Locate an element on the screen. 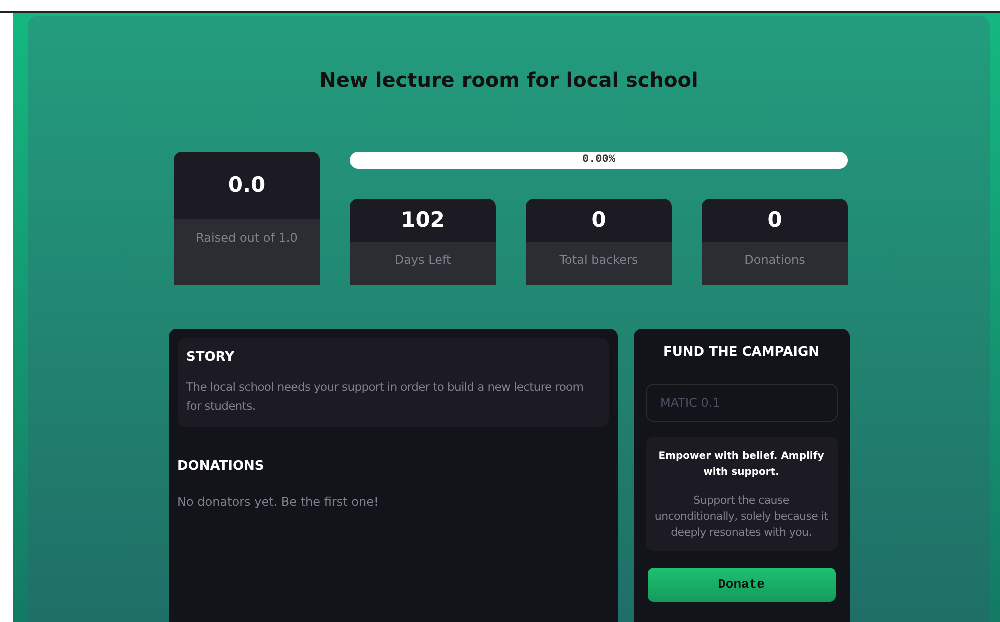 Image resolution: width=1000 pixels, height=622 pixels. campaign-title: New lecture room for local school is located at coordinates (509, 80).